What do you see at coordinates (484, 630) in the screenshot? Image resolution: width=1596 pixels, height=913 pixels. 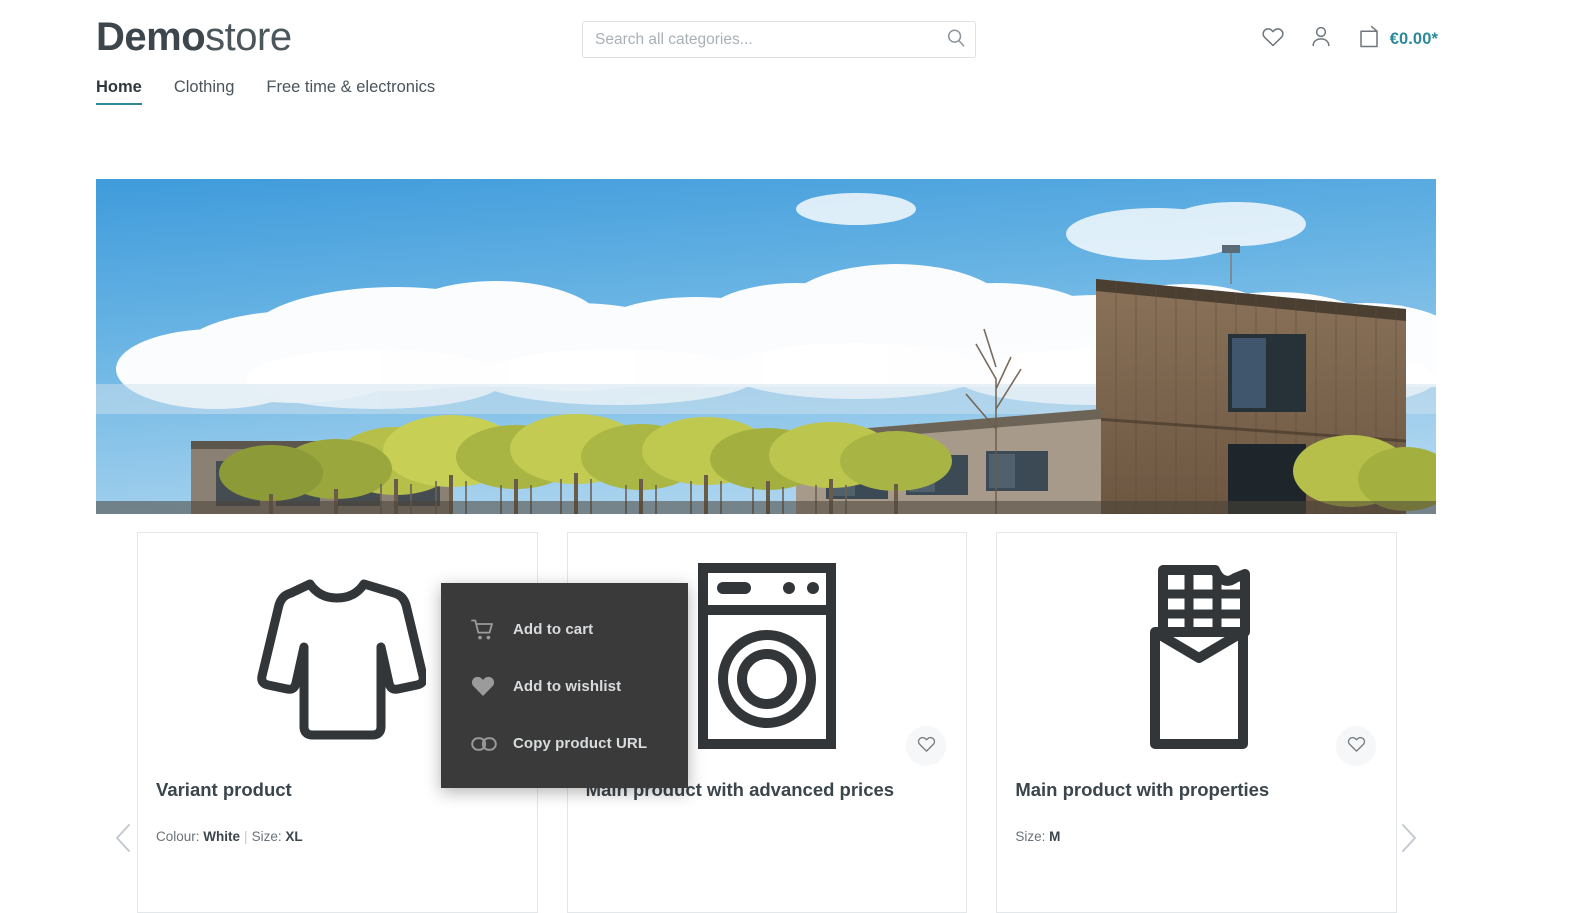 I see `shopping-cart-icon` at bounding box center [484, 630].